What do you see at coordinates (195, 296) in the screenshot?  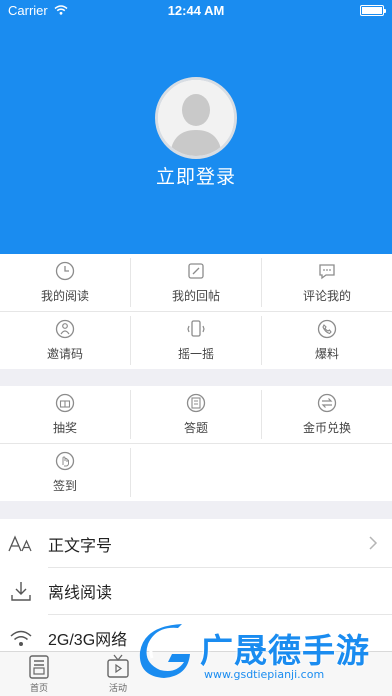 I see `grid-item-label: 我的回帖` at bounding box center [195, 296].